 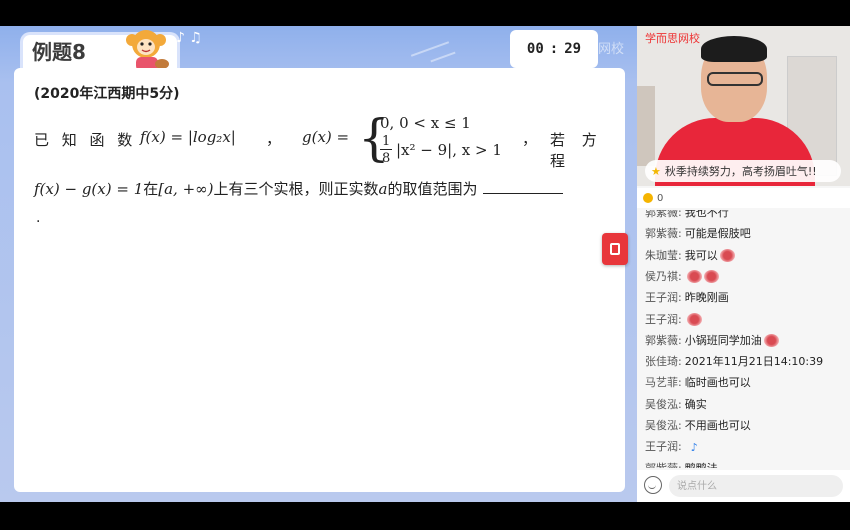 I want to click on chat-username: 朱珈莹:, so click(x=663, y=255).